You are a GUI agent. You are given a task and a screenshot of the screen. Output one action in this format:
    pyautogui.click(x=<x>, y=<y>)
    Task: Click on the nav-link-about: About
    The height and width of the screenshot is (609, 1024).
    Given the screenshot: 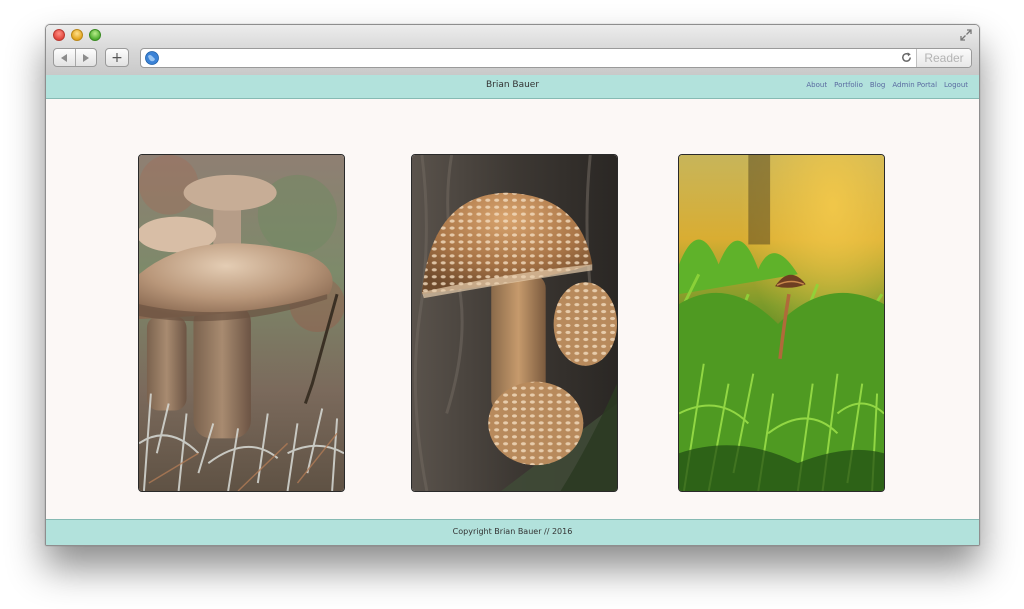 What is the action you would take?
    pyautogui.click(x=816, y=85)
    